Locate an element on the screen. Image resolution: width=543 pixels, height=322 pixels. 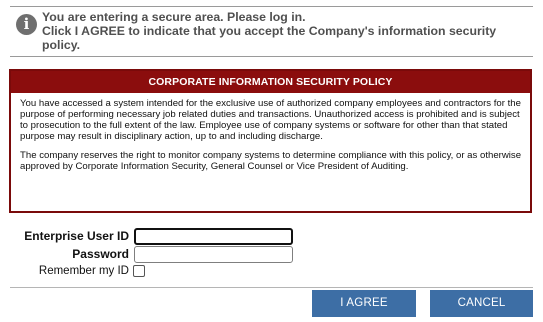
agree-button: I AGREE is located at coordinates (364, 303).